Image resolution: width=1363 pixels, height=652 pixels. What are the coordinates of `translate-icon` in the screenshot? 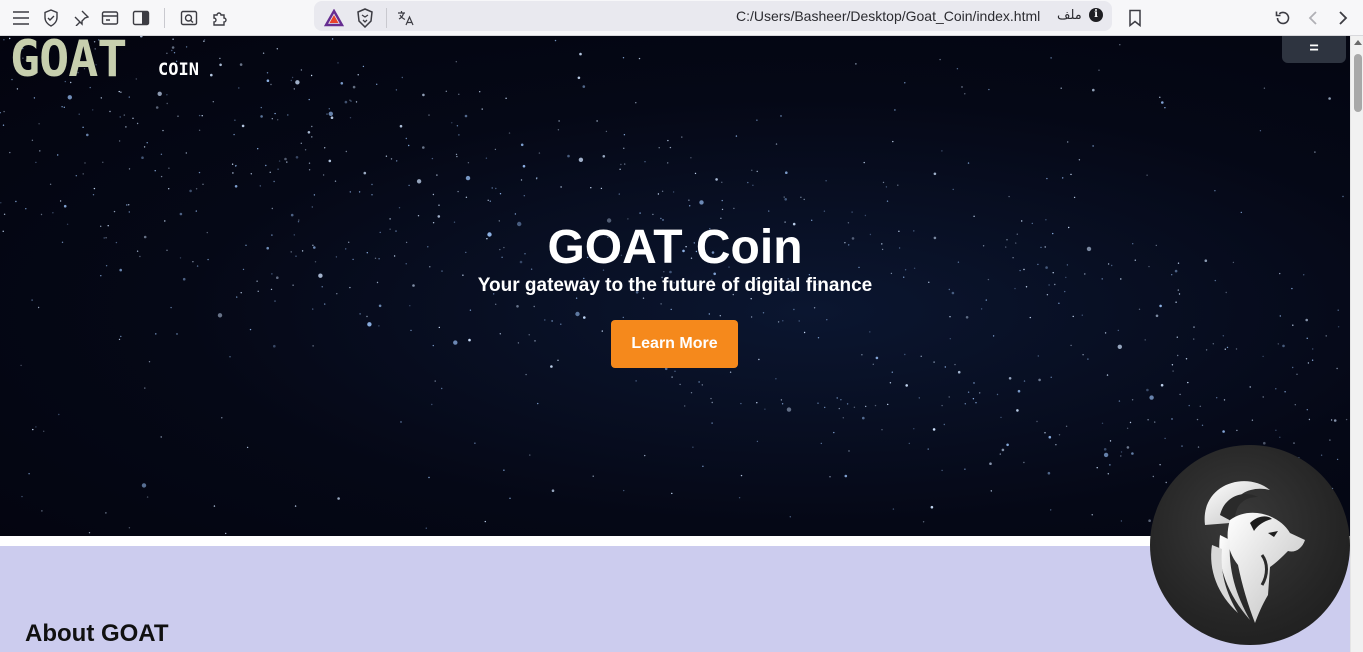 It's located at (405, 18).